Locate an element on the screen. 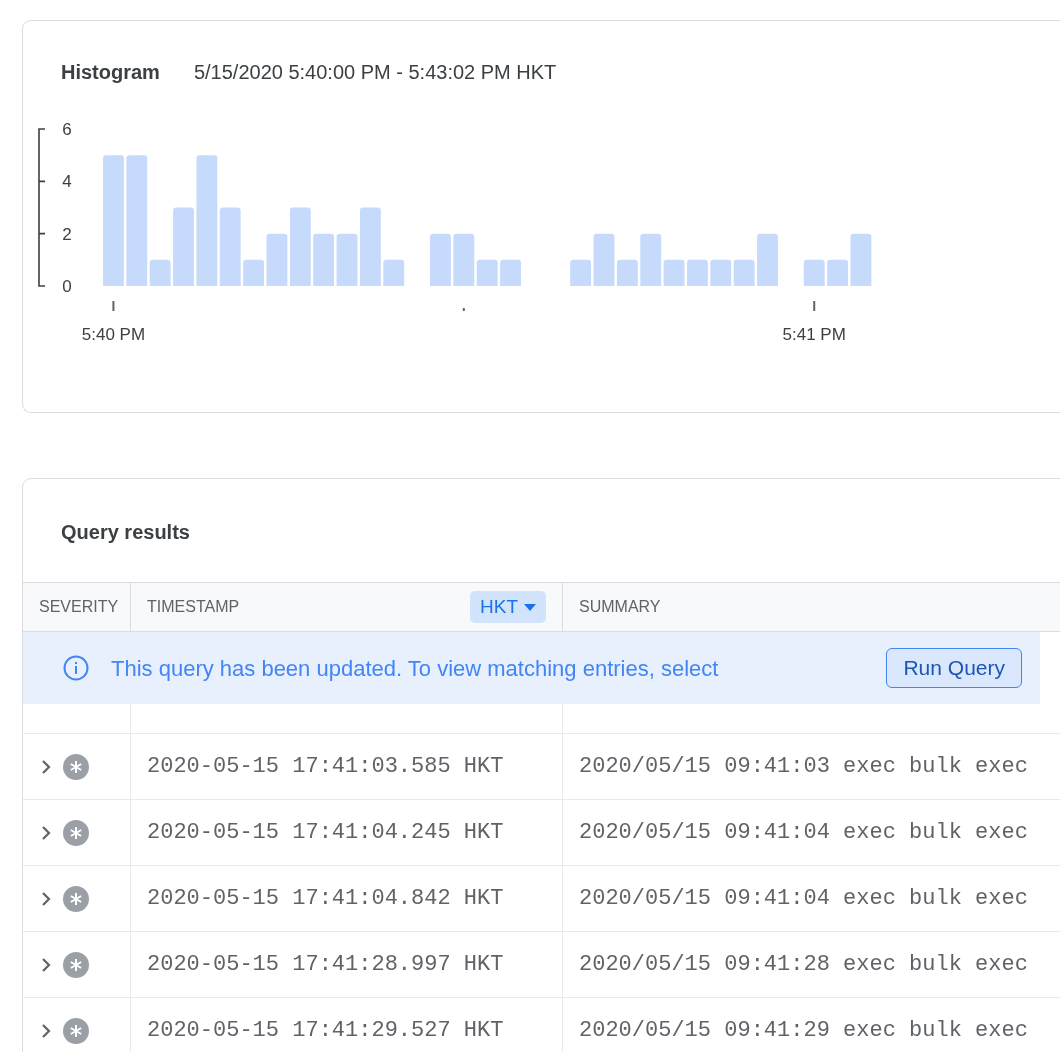 This screenshot has width=1060, height=1052. axis-label: 5:40 PM is located at coordinates (113, 334).